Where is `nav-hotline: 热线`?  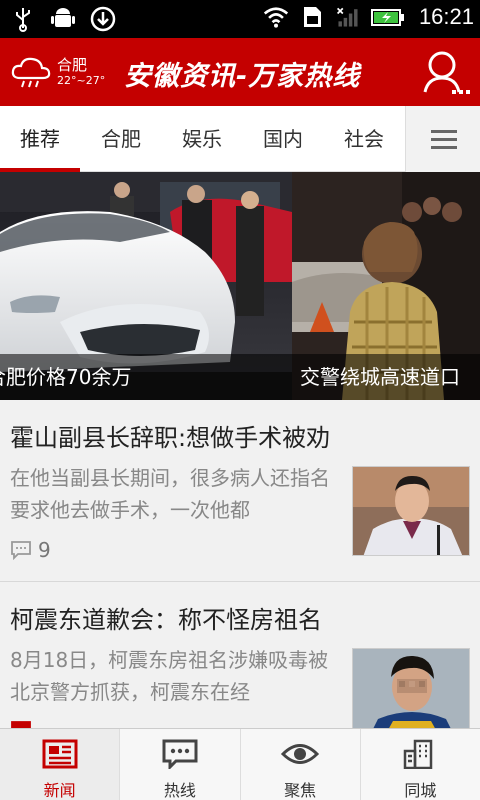
nav-hotline: 热线 is located at coordinates (179, 764).